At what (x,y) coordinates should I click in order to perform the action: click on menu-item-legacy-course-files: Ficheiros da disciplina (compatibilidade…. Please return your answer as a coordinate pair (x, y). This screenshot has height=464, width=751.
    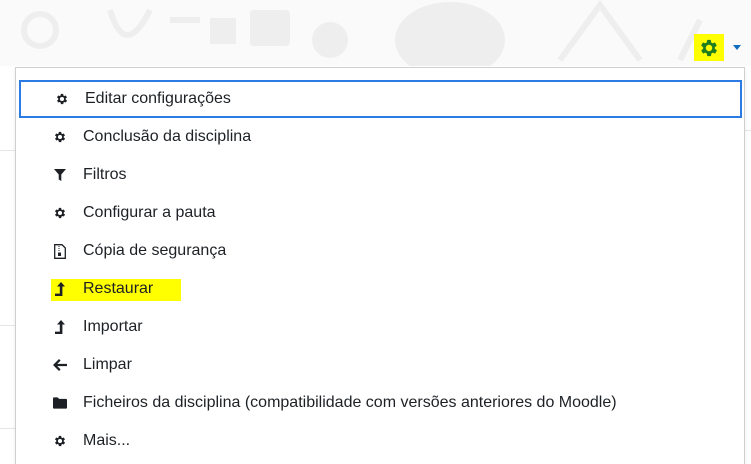
    Looking at the image, I should click on (380, 403).